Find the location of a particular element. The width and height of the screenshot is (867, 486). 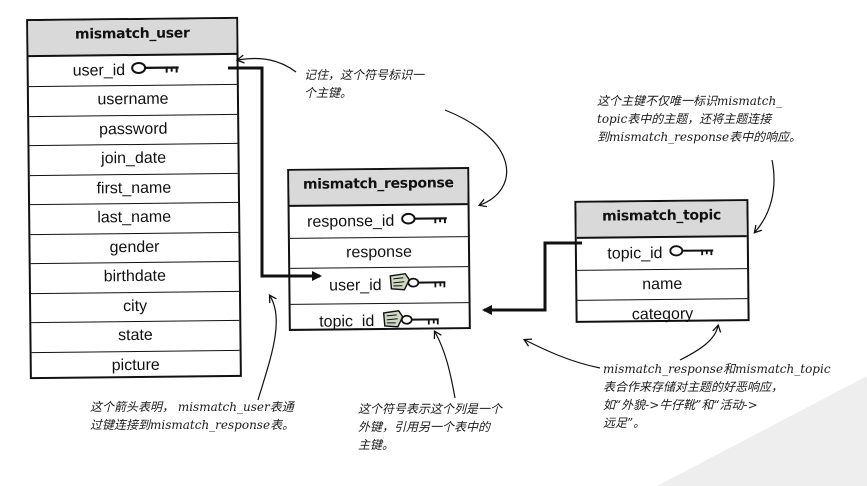

field-row: state is located at coordinates (135, 336).